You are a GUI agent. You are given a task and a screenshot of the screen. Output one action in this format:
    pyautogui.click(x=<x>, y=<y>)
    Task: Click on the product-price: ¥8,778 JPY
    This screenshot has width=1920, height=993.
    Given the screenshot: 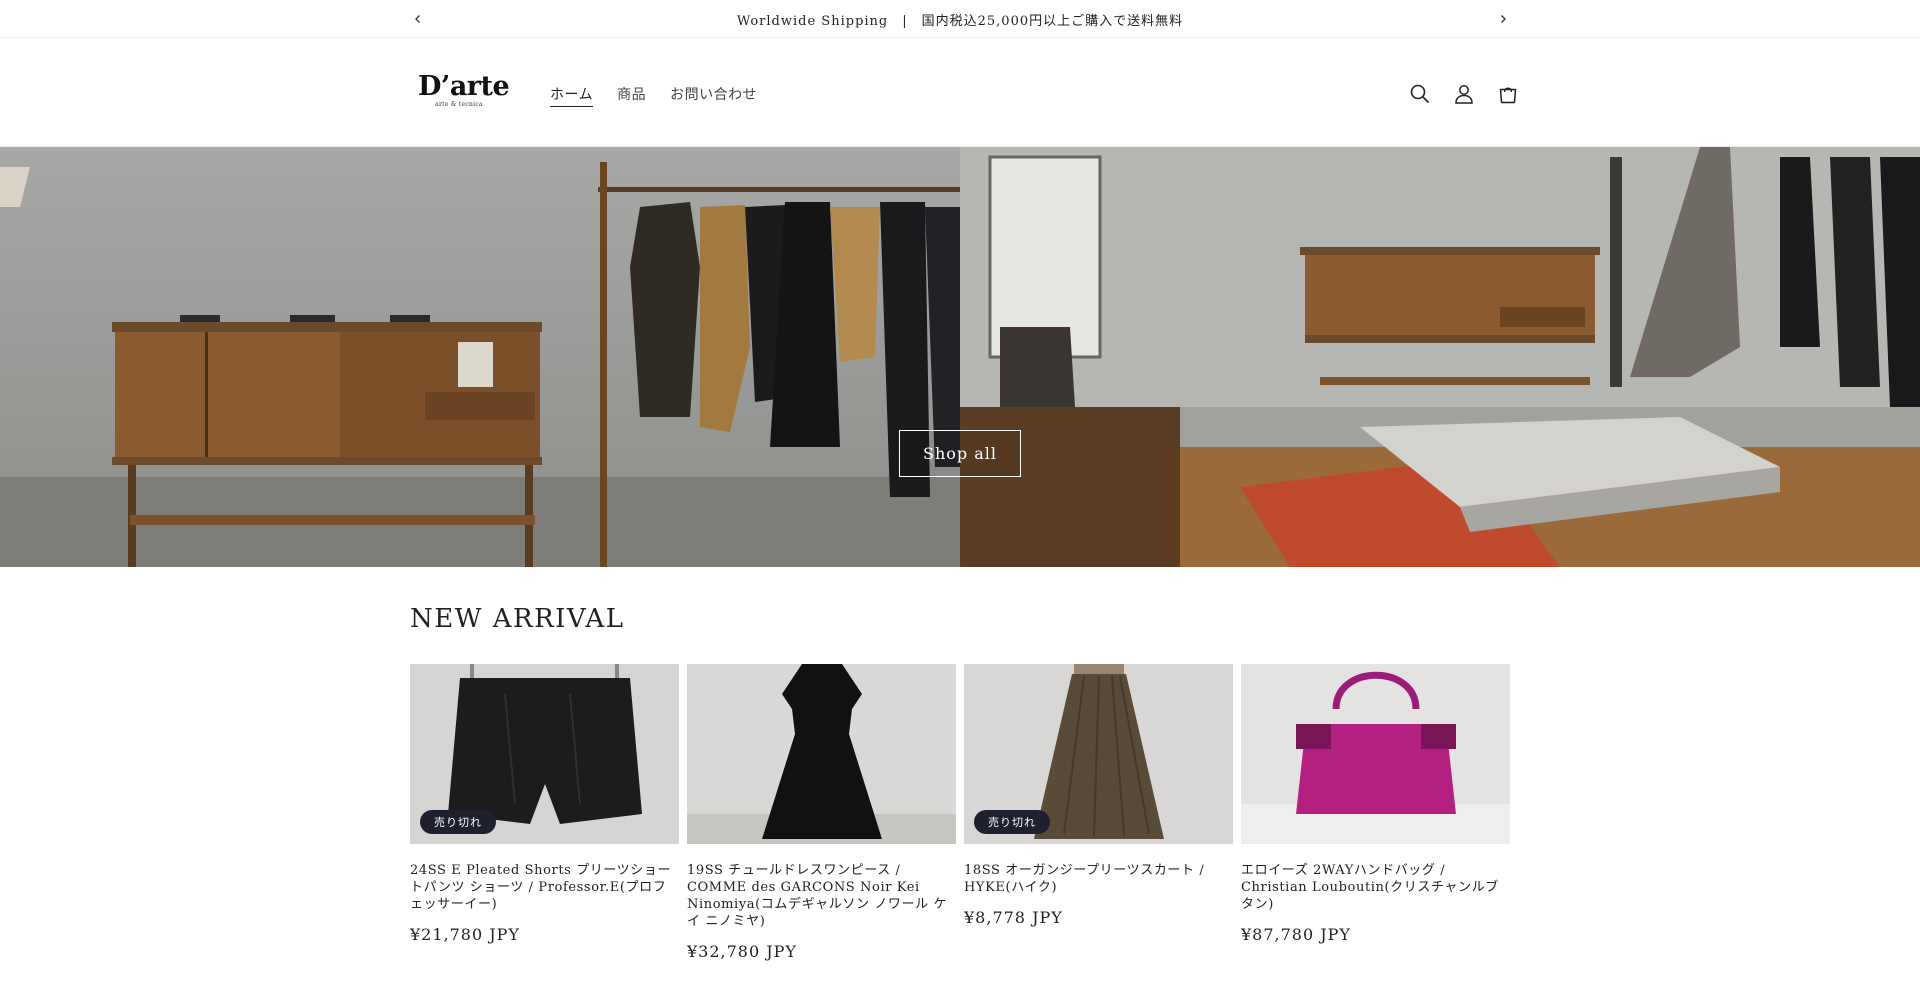 What is the action you would take?
    pyautogui.click(x=1013, y=917)
    